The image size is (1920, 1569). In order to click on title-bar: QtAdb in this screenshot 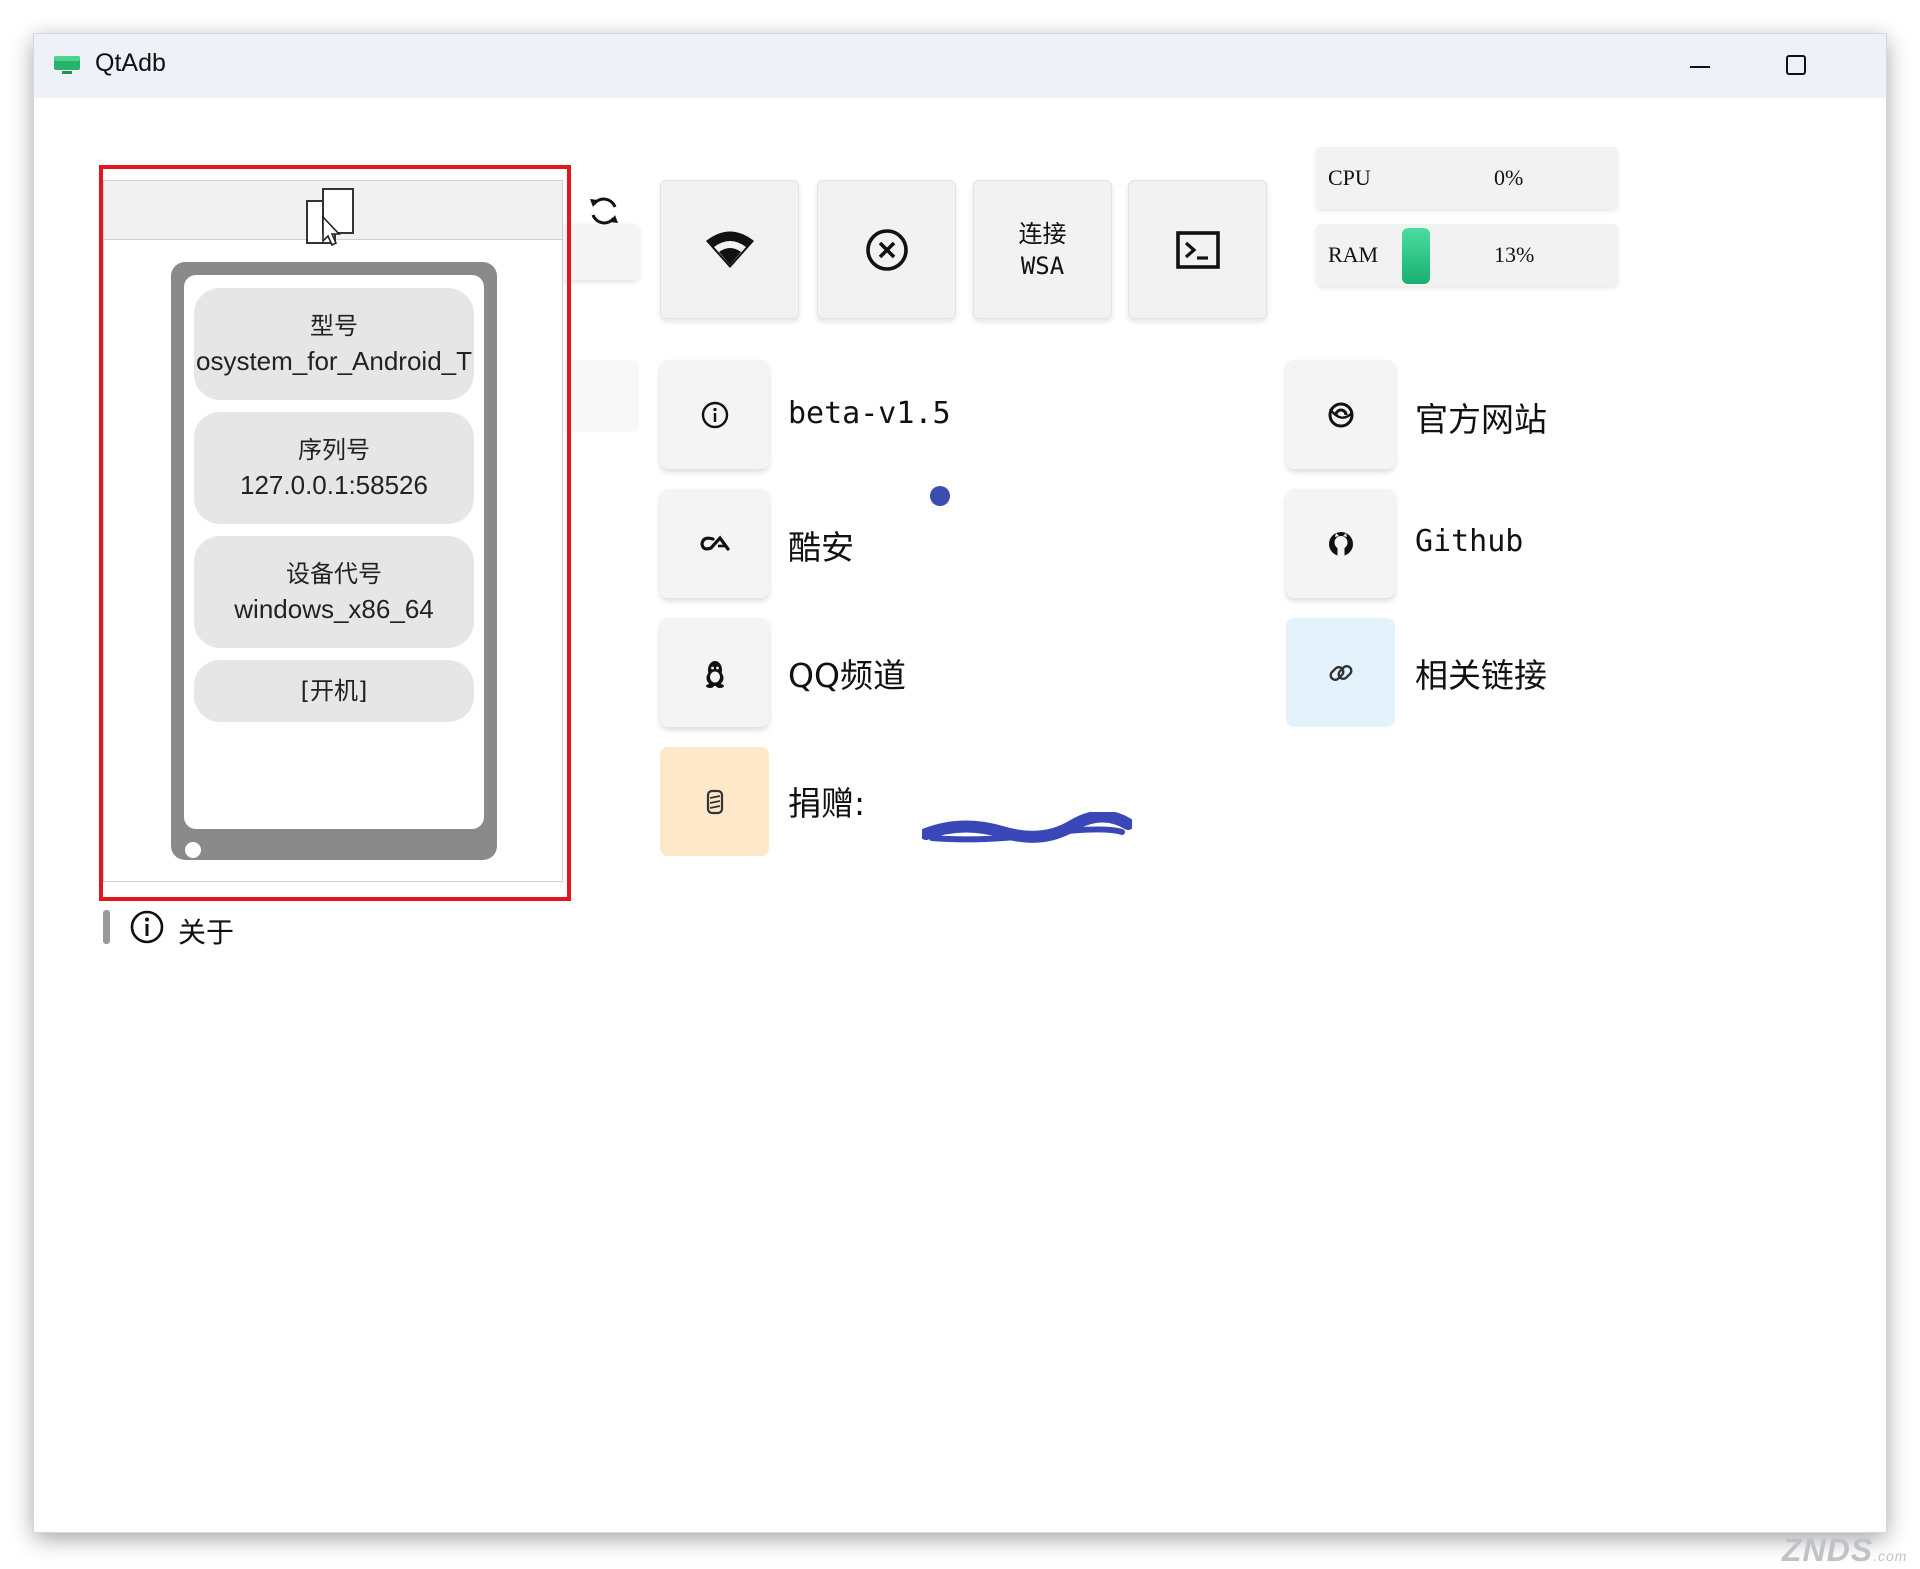, I will do `click(960, 66)`.